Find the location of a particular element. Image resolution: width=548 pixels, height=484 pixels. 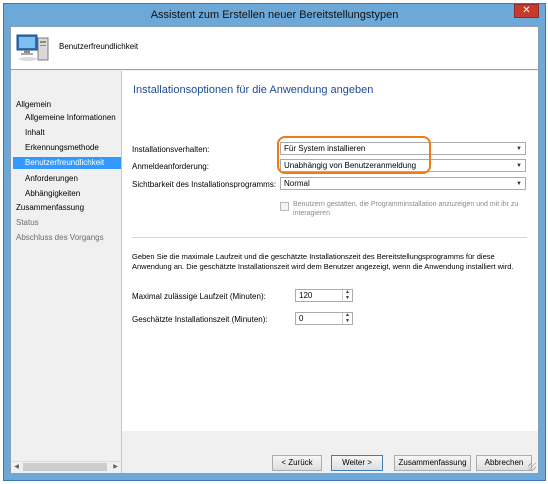

nav-horizontal-scrollbar: ◀ ▶ is located at coordinates (66, 466).